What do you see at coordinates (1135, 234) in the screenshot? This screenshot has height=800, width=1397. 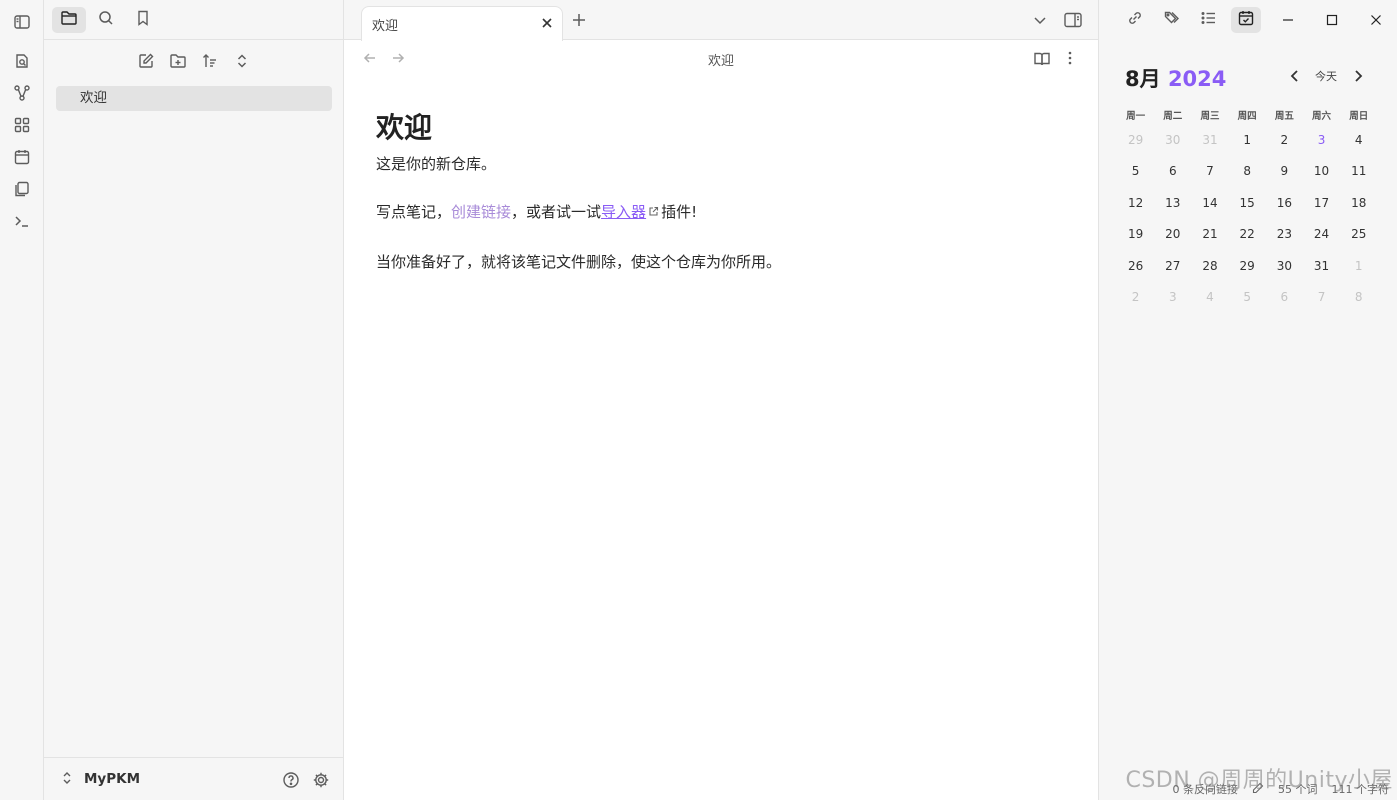 I see `calendar-day: 19` at bounding box center [1135, 234].